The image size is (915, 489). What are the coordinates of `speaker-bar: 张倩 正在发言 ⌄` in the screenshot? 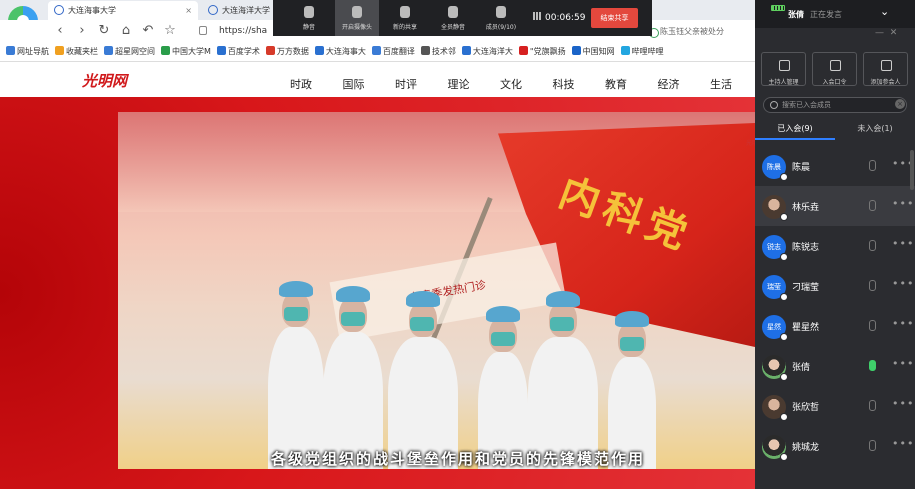 It's located at (835, 14).